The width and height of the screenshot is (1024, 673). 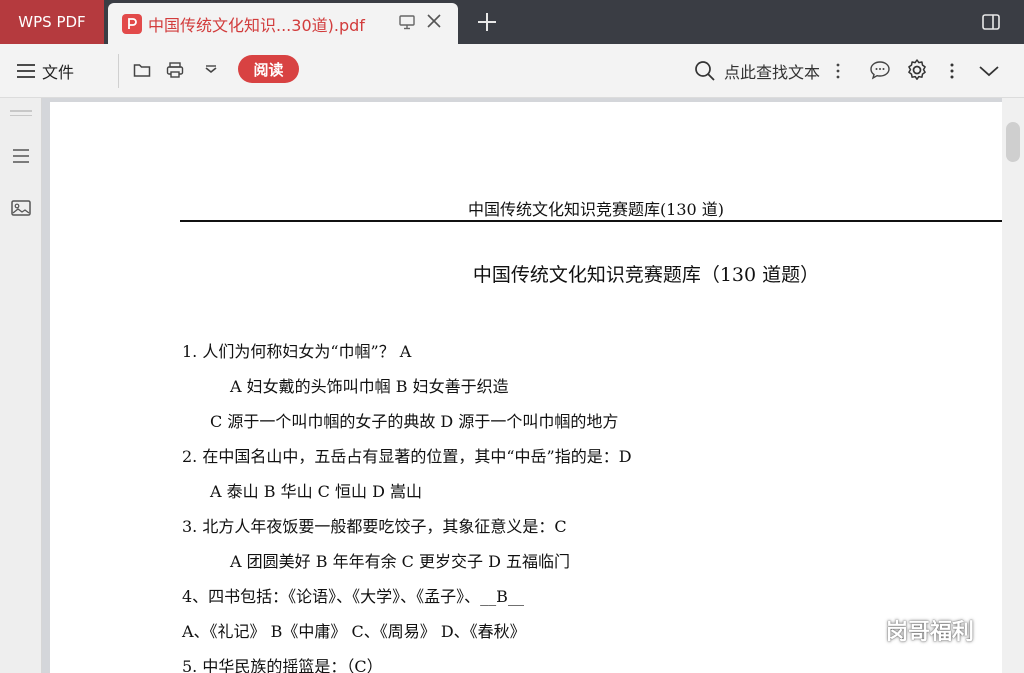 I want to click on find-text-button: 点此查找文本, so click(x=757, y=71).